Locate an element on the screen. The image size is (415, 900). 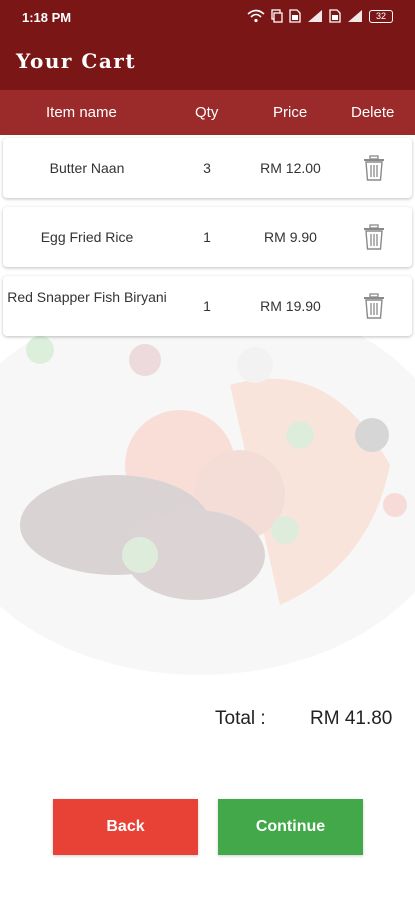
cart-item: Egg Fried Rice 1 RM 9.90 is located at coordinates (207, 237).